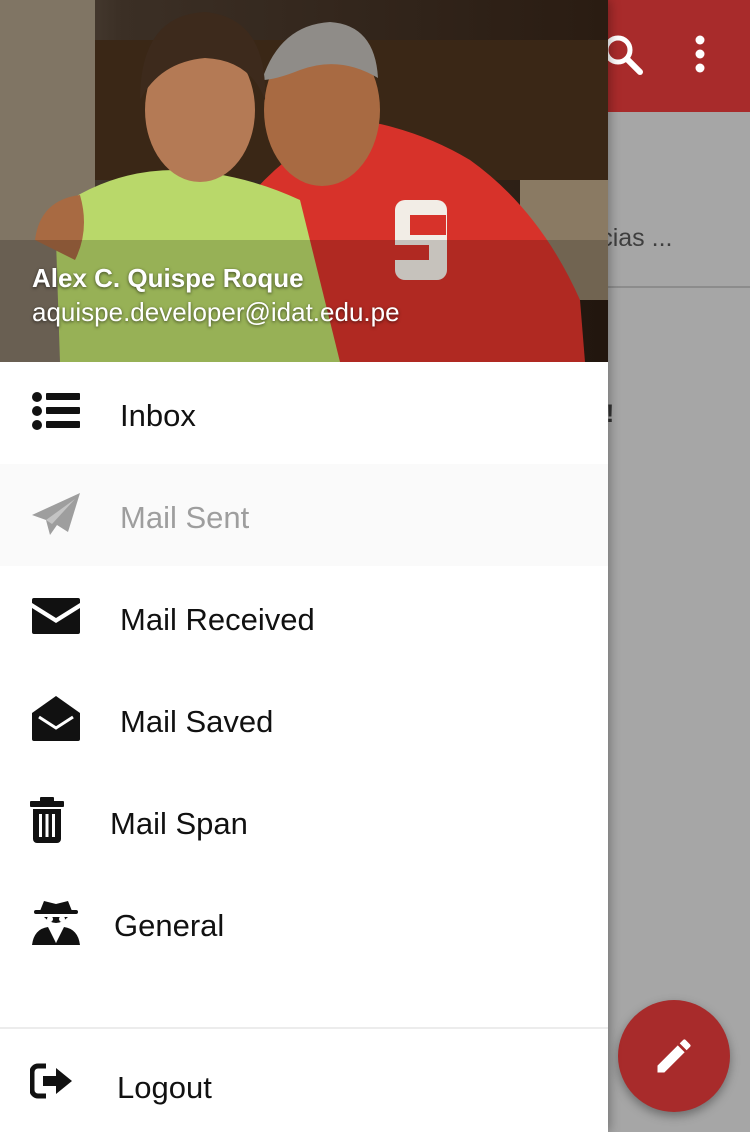 Image resolution: width=750 pixels, height=1132 pixels. I want to click on envelope-open-icon, so click(56, 718).